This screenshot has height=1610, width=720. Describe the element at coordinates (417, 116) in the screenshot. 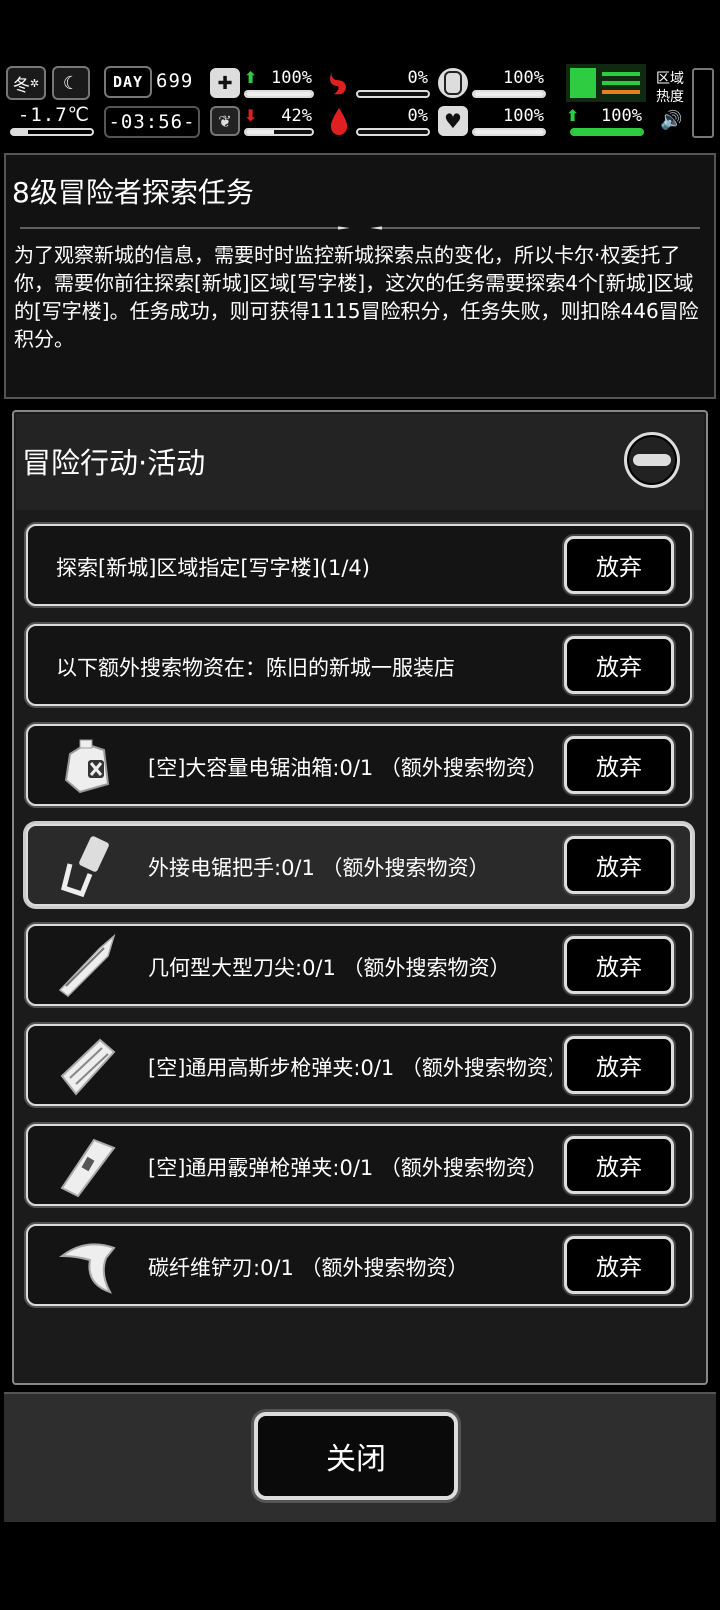

I see `blood-value: 0%` at that location.